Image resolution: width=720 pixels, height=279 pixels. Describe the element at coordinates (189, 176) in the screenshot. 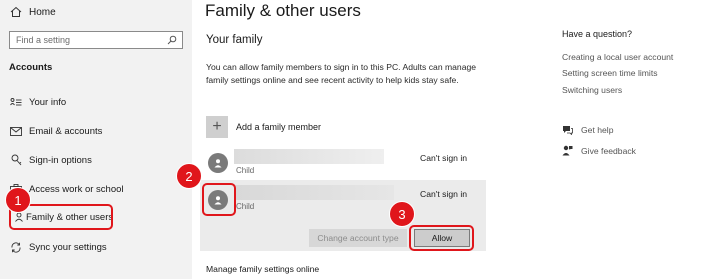

I see `step-badge-2: 2` at that location.